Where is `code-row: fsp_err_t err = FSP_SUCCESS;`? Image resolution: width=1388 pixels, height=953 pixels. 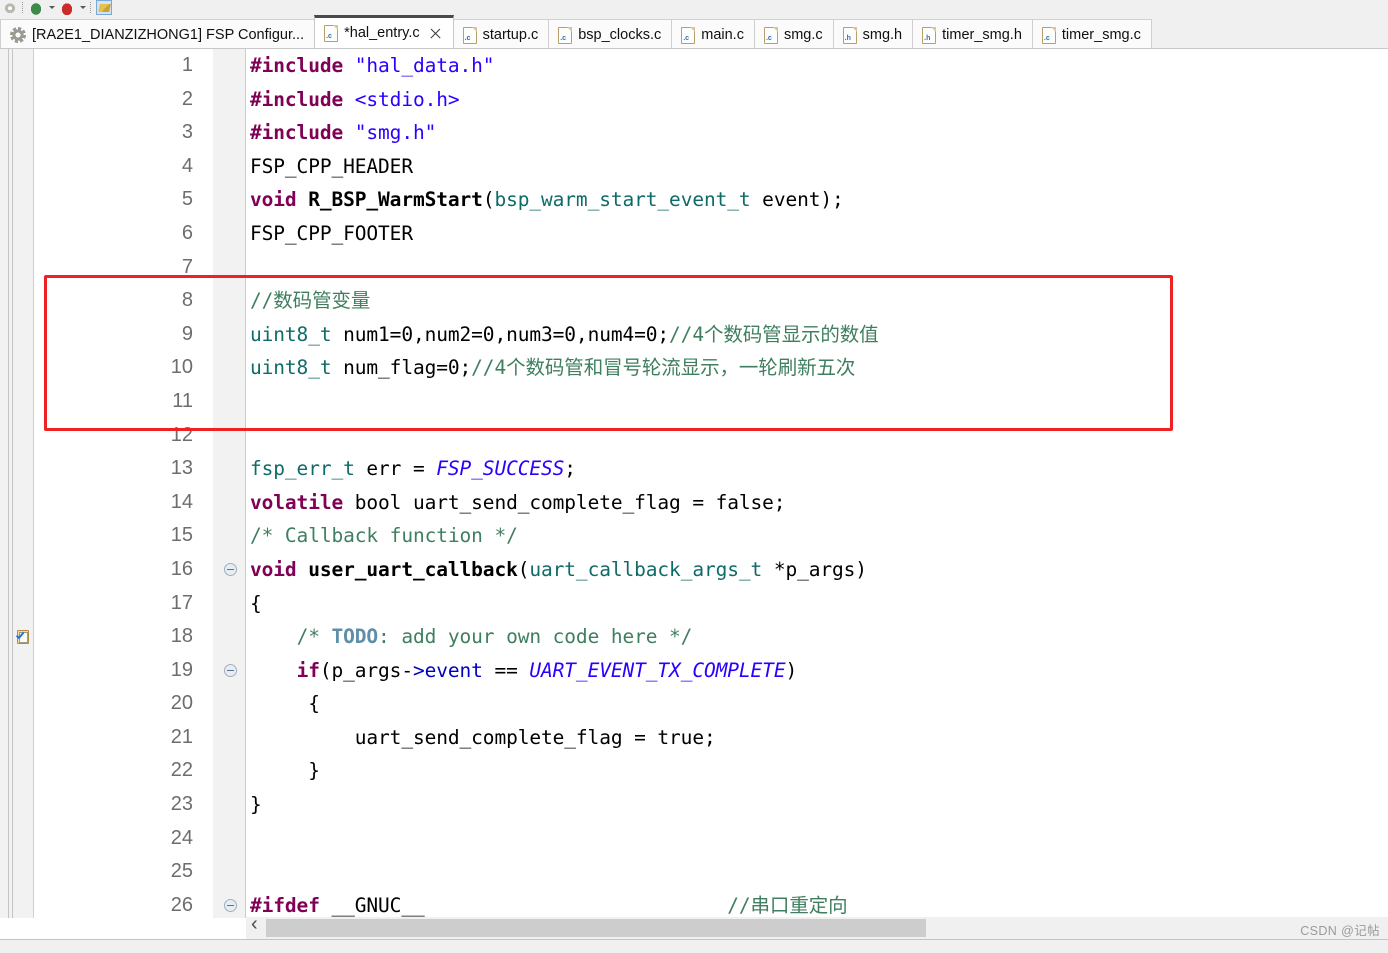 code-row: fsp_err_t err = FSP_SUCCESS; is located at coordinates (817, 469).